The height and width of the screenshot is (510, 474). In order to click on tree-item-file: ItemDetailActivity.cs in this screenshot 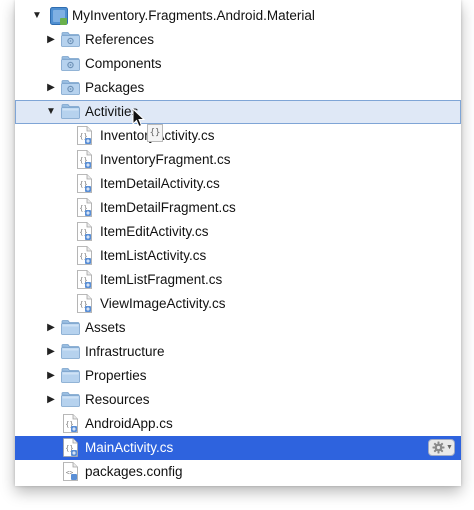, I will do `click(238, 184)`.